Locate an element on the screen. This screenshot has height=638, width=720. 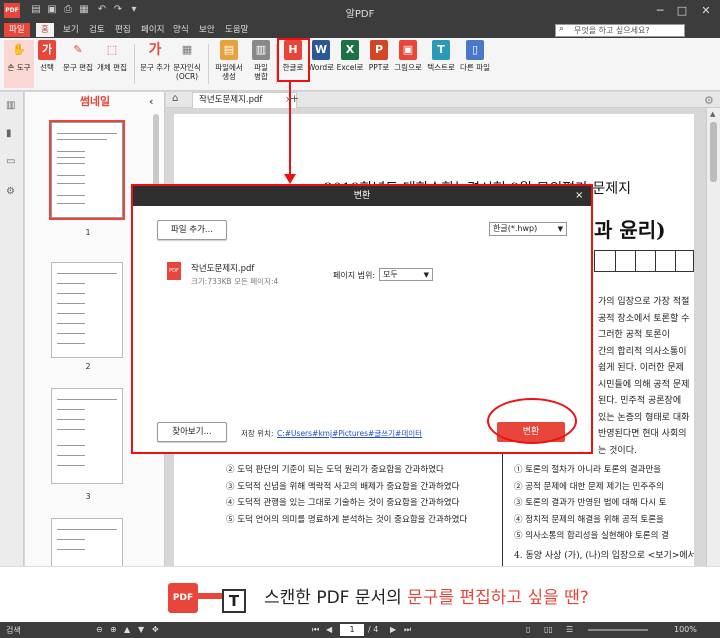
menu-view: 보기 is located at coordinates (71, 30).